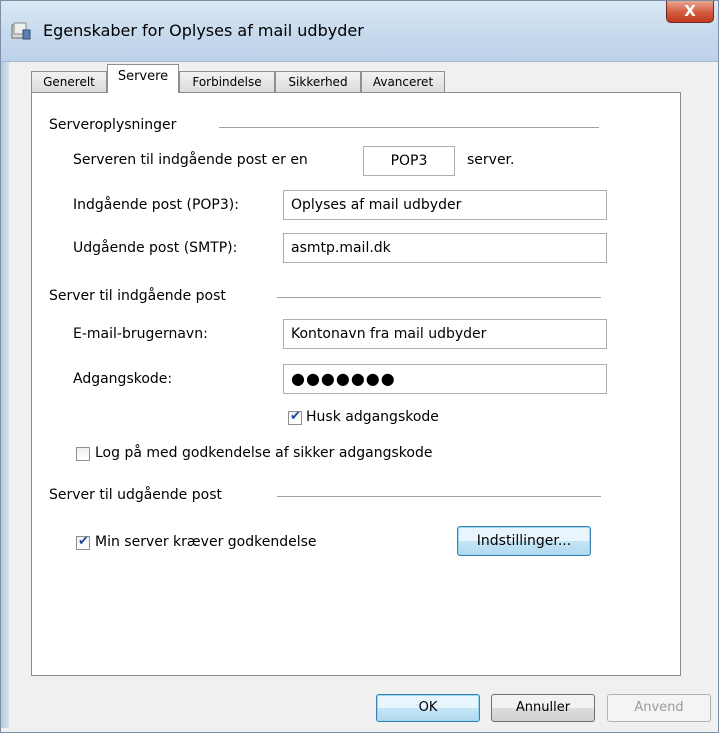  I want to click on incoming-server-label: Indgående post (POP3):, so click(156, 205).